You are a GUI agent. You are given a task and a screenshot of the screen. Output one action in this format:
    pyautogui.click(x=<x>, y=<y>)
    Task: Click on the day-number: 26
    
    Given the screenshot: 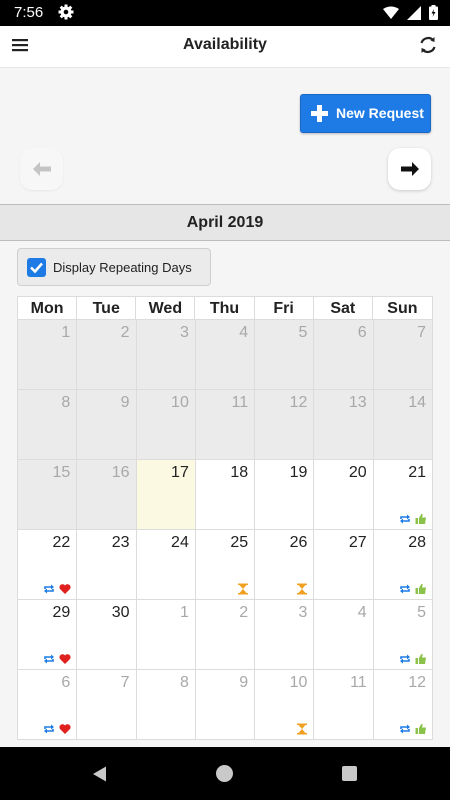 What is the action you would take?
    pyautogui.click(x=298, y=542)
    